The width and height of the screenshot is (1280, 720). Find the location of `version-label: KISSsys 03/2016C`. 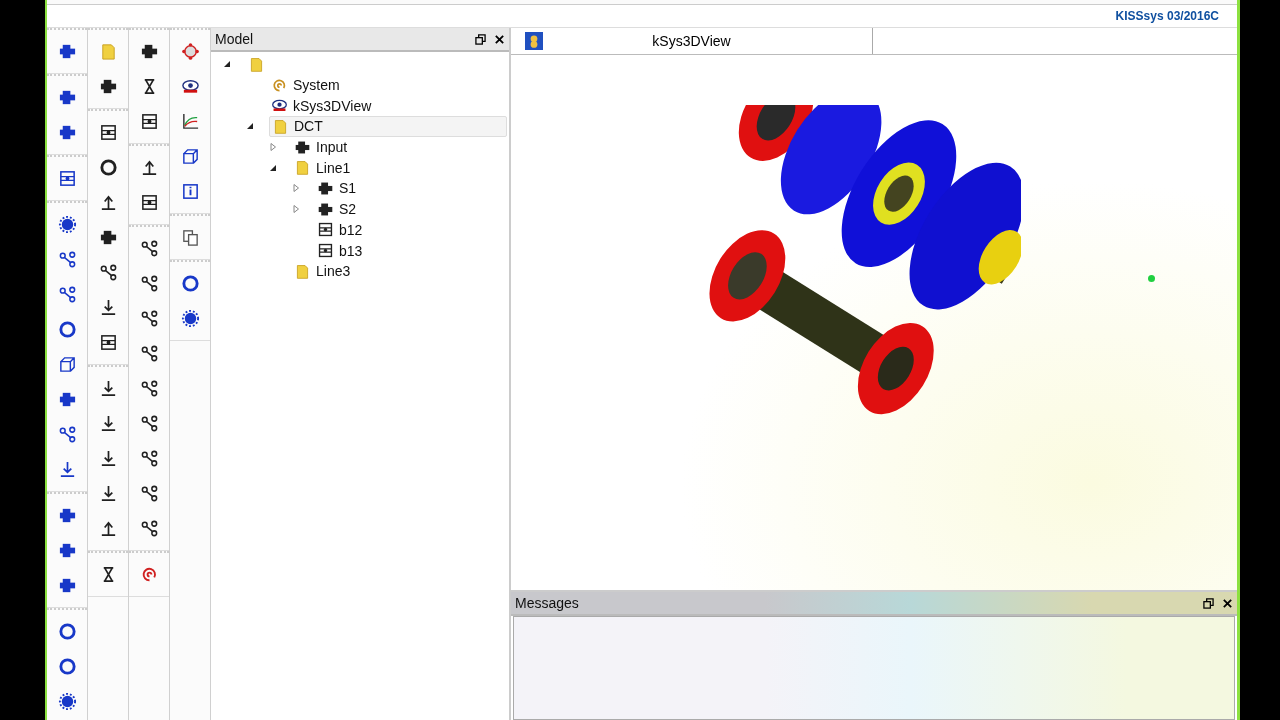

version-label: KISSsys 03/2016C is located at coordinates (1167, 16).